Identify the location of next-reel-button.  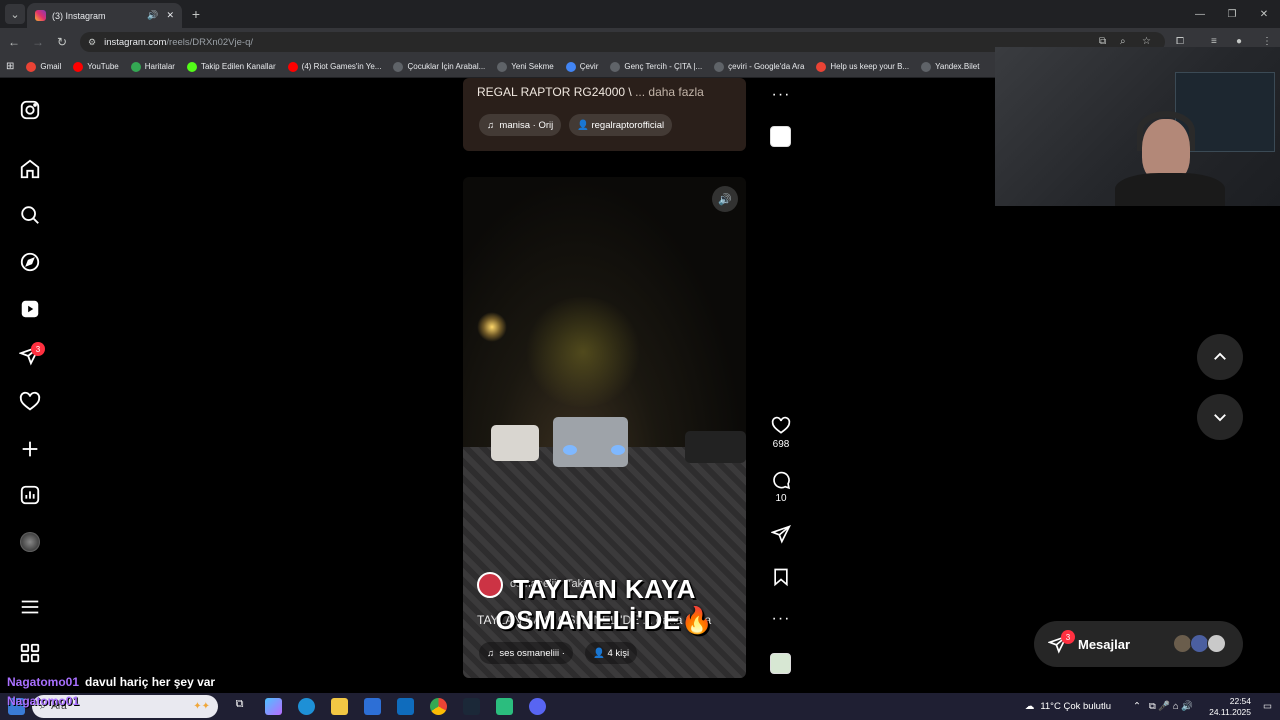
(1220, 417).